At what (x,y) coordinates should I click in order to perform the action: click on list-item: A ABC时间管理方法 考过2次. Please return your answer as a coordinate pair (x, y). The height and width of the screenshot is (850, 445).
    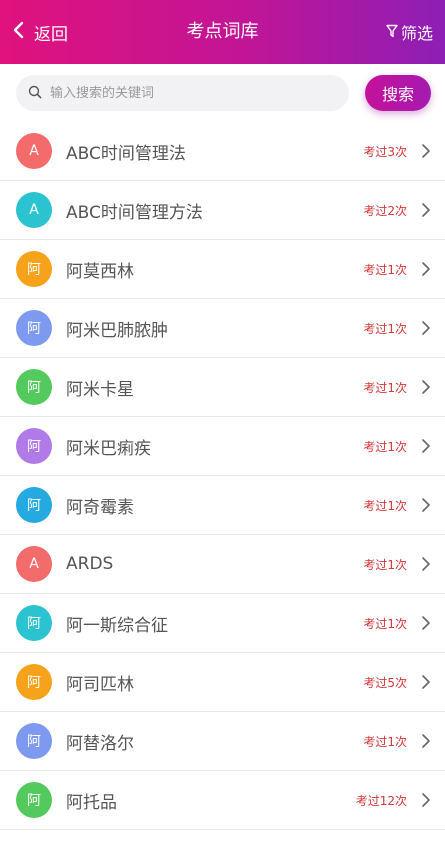
    Looking at the image, I should click on (222, 210).